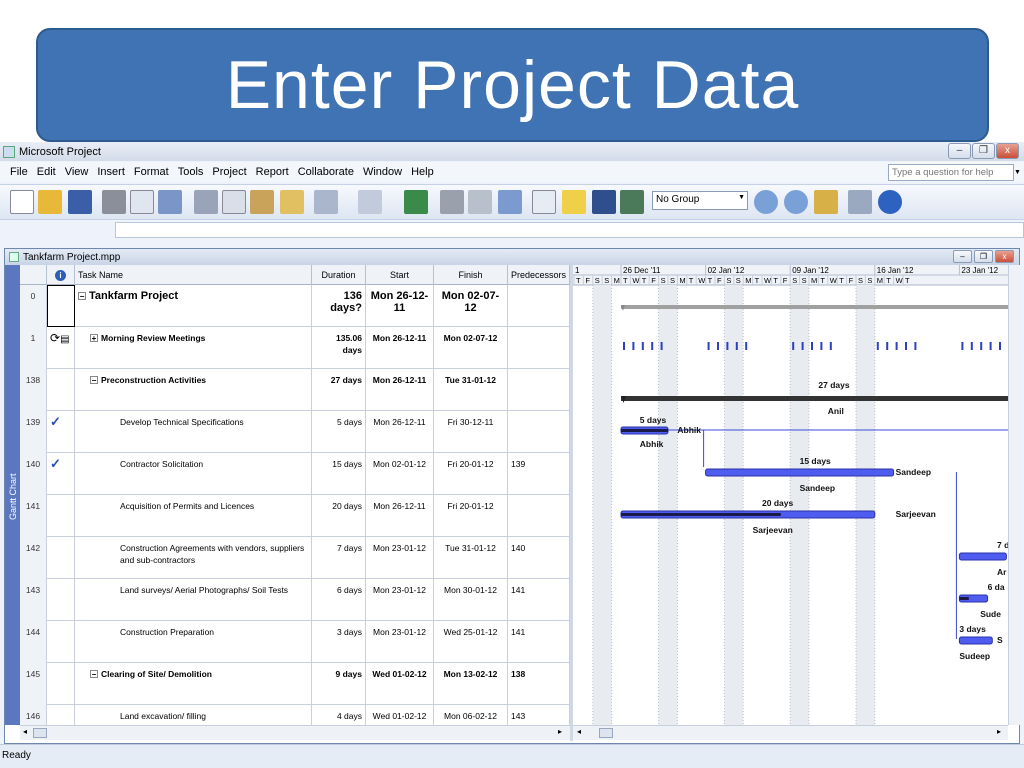  I want to click on task-duration: 4 days, so click(339, 715).